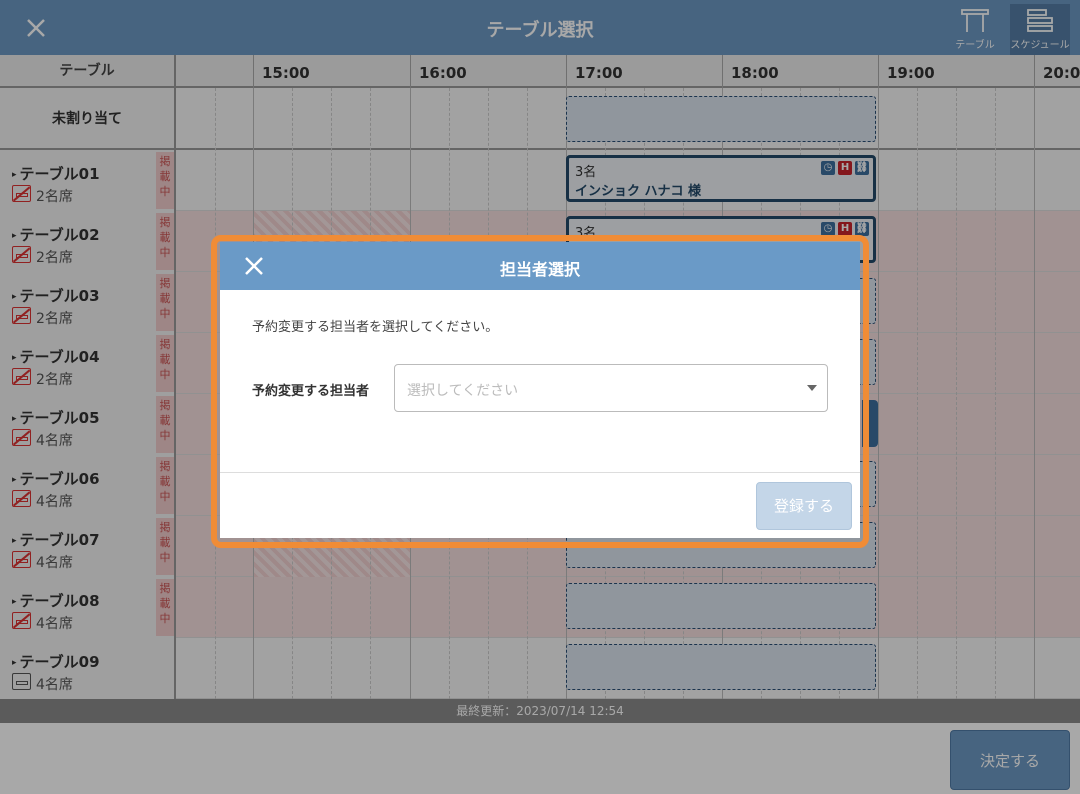  What do you see at coordinates (540, 472) in the screenshot?
I see `dialog-divider` at bounding box center [540, 472].